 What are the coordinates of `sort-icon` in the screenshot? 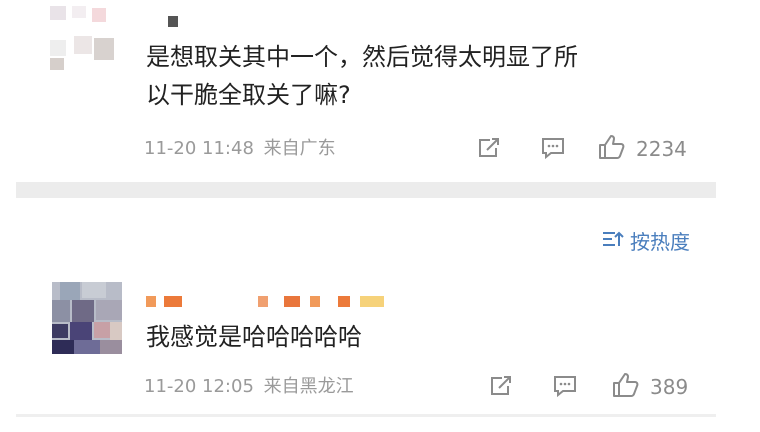 It's located at (613, 241).